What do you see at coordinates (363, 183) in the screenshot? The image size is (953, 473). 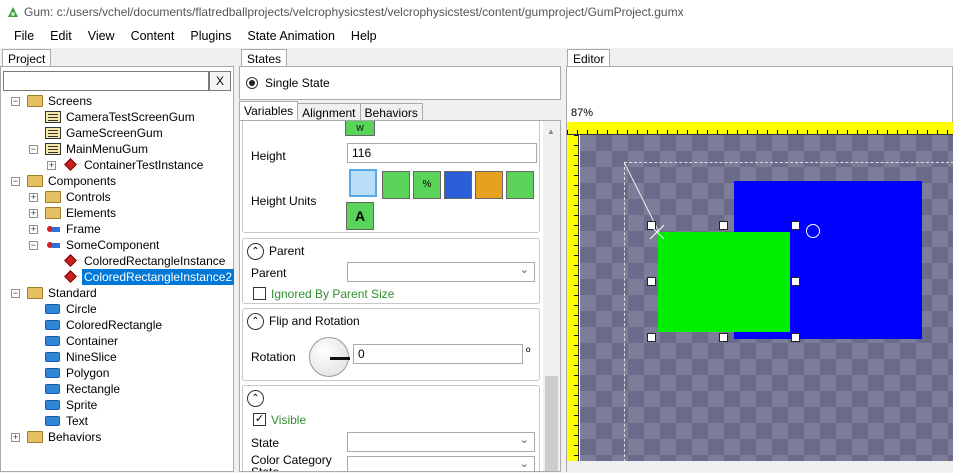 I see `height-units-absolute-icon` at bounding box center [363, 183].